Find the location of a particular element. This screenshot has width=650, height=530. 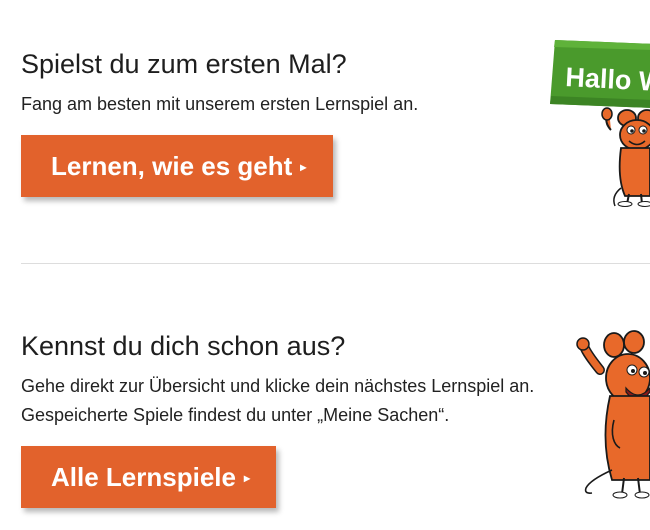

learn-how-button: Lernen, wie es geht ▸ is located at coordinates (177, 166).